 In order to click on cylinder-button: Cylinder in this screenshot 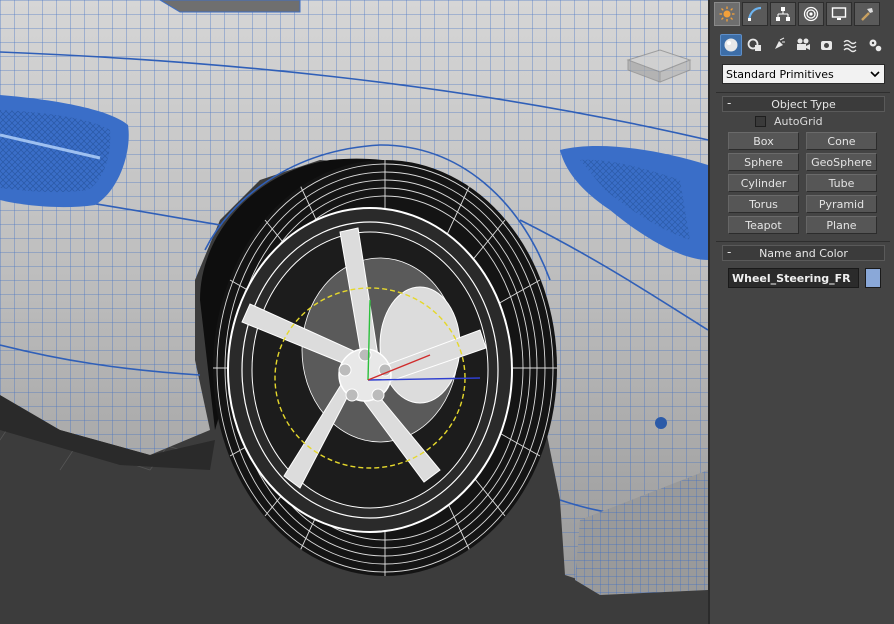, I will do `click(763, 183)`.